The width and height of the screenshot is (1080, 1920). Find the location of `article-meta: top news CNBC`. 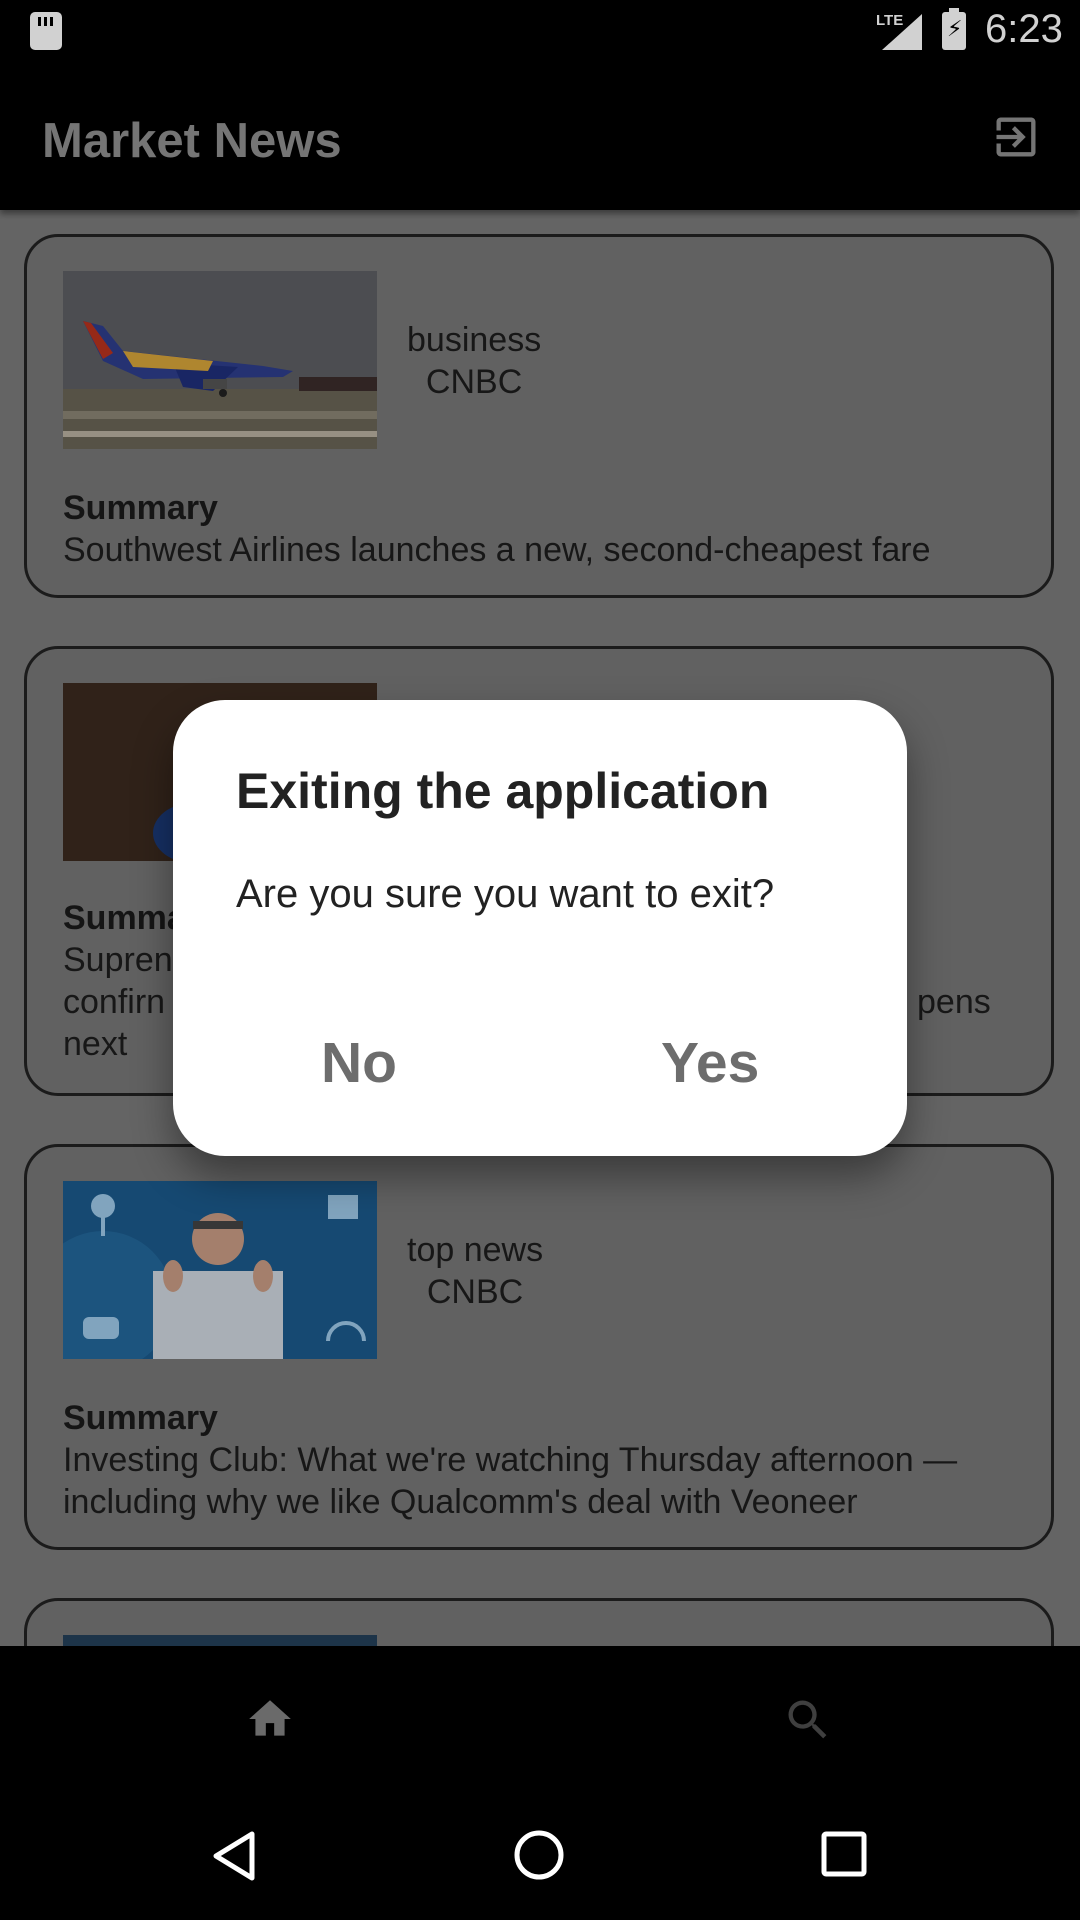

article-meta: top news CNBC is located at coordinates (475, 1271).